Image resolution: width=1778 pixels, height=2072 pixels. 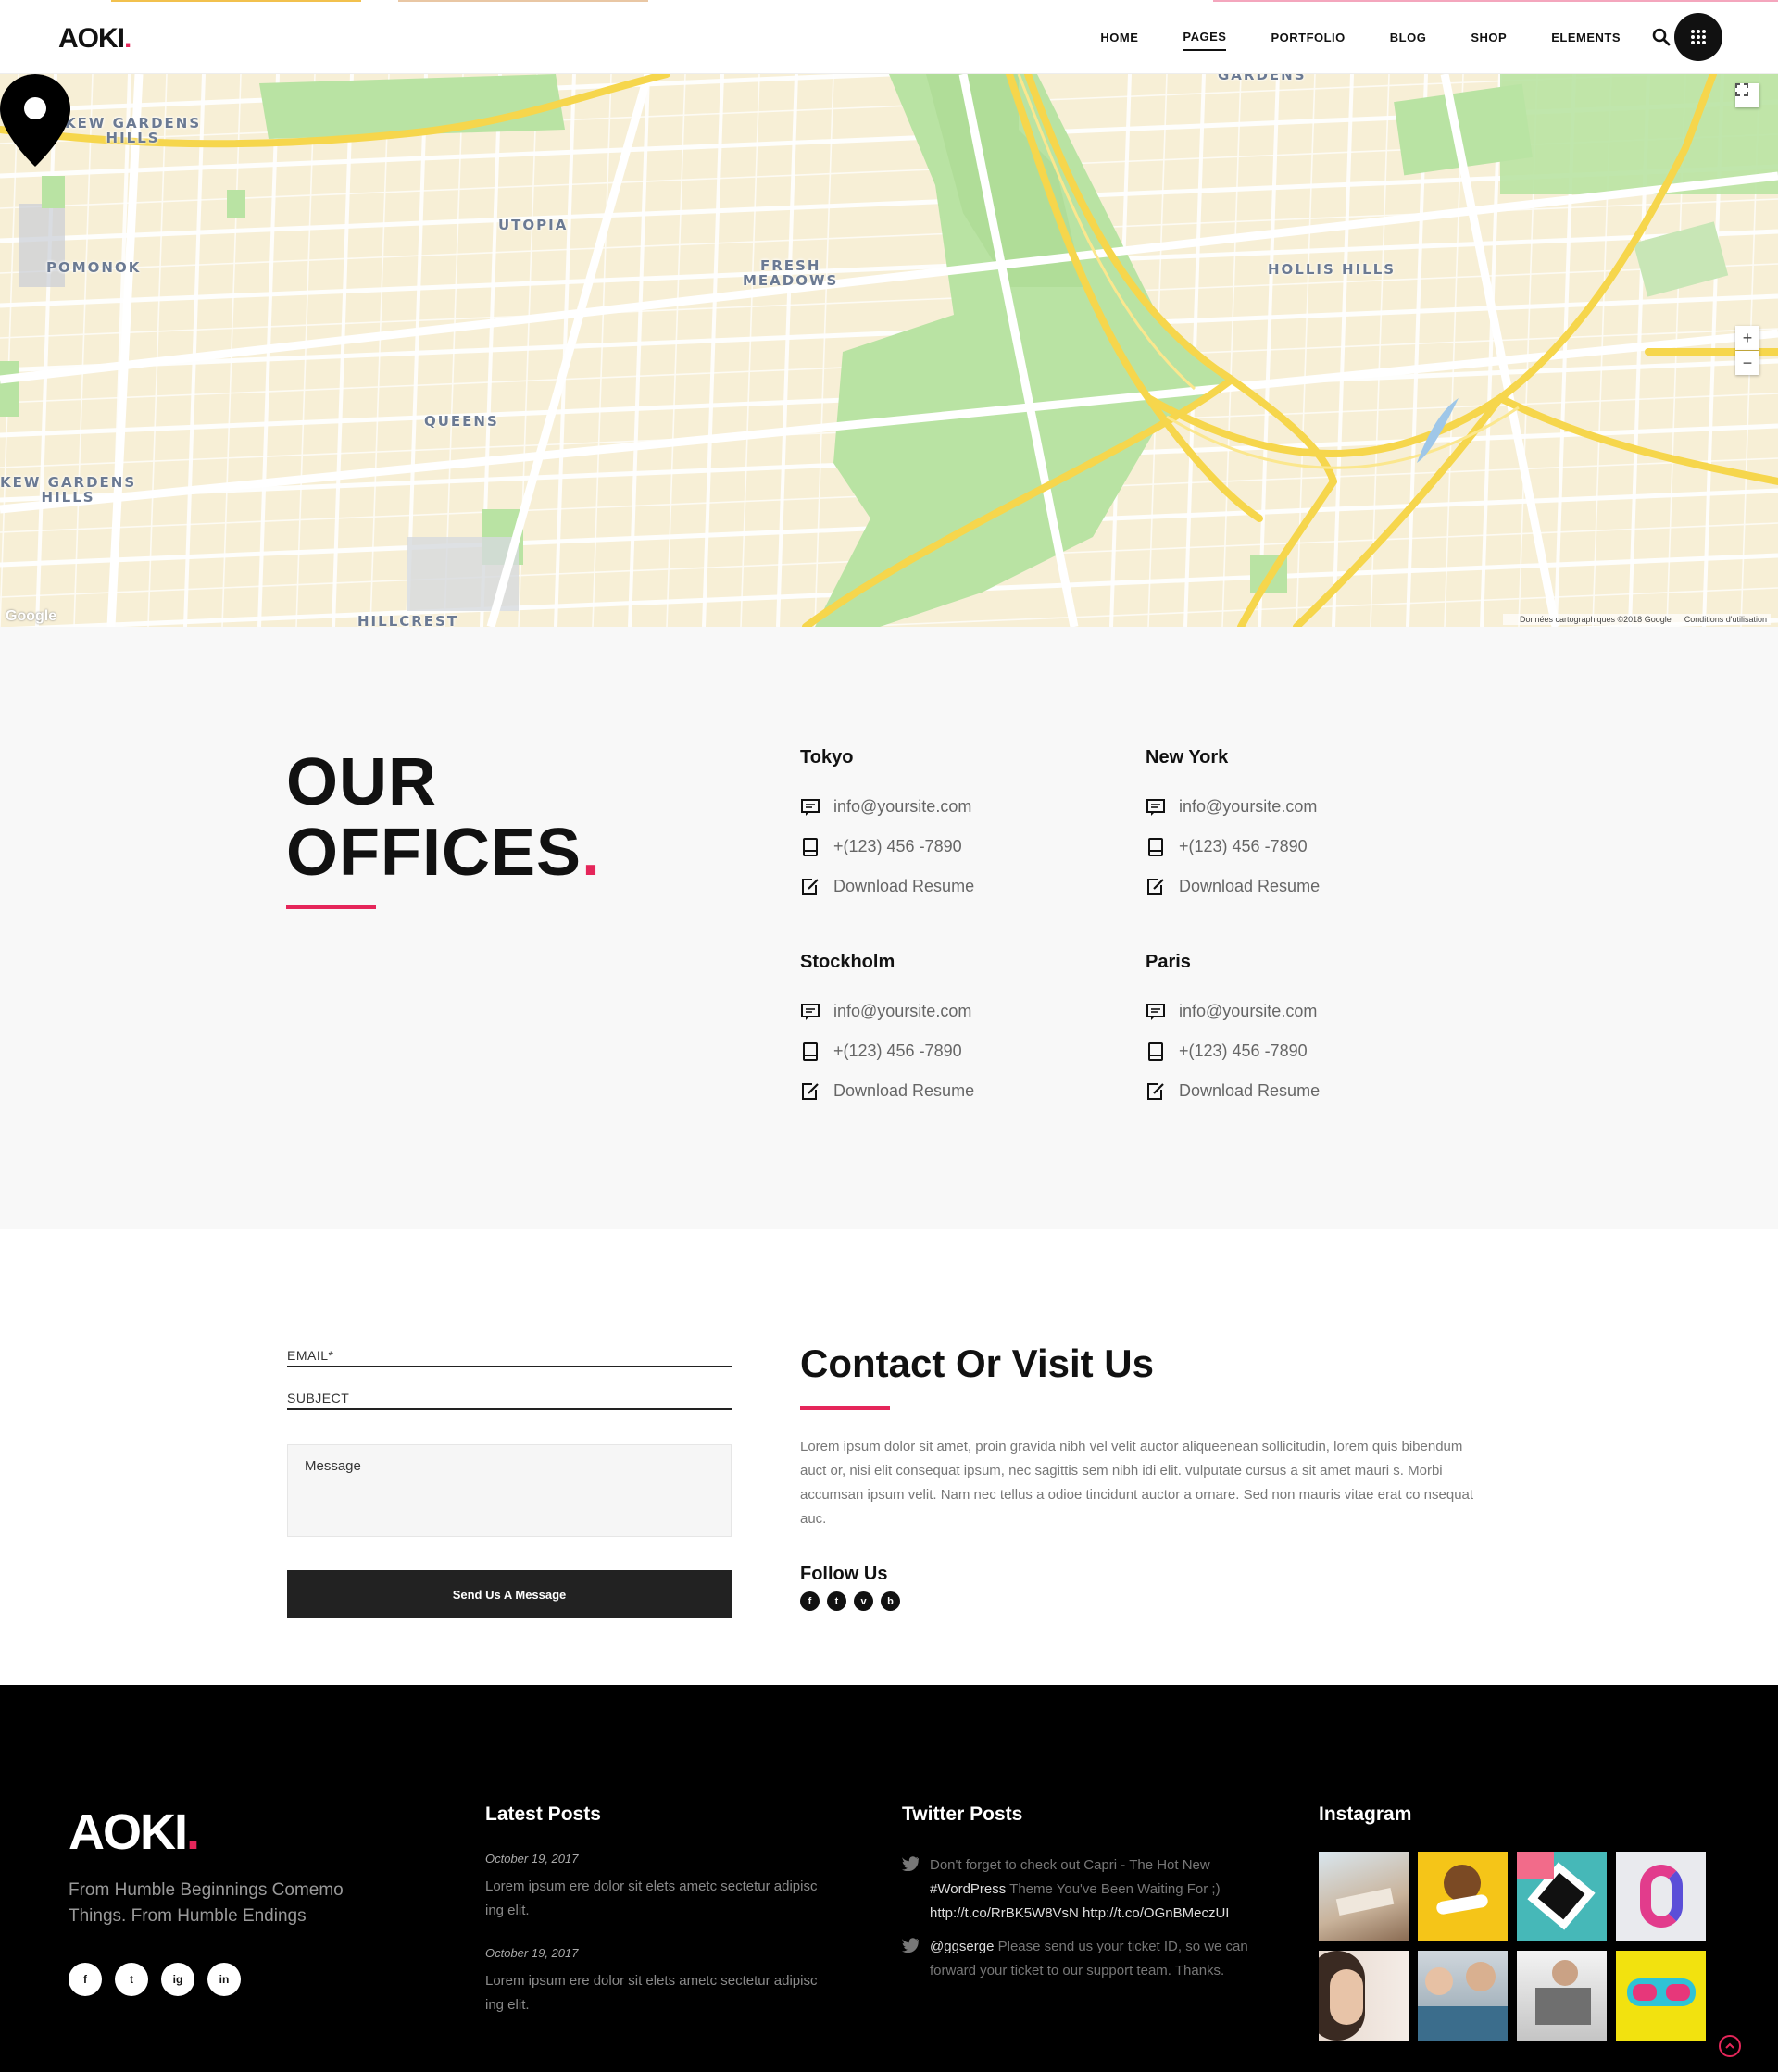 I want to click on offices-title-rule, so click(x=331, y=907).